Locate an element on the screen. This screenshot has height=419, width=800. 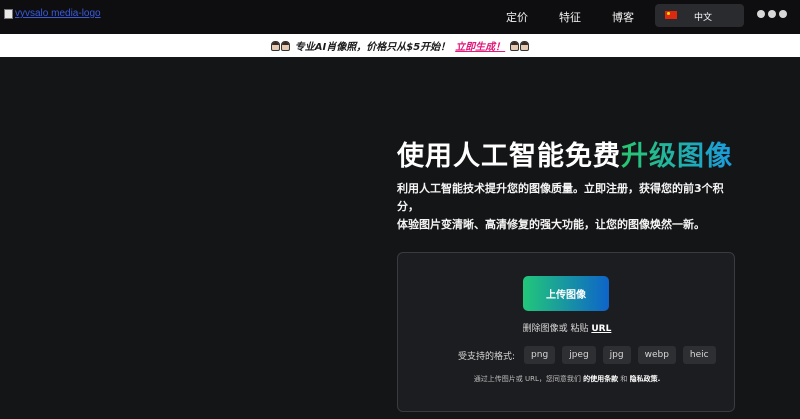
hero-subtitle-line: 利用人工智能技术提升您的图像质量。立即注册，获得您的前3个积分， is located at coordinates (560, 197).